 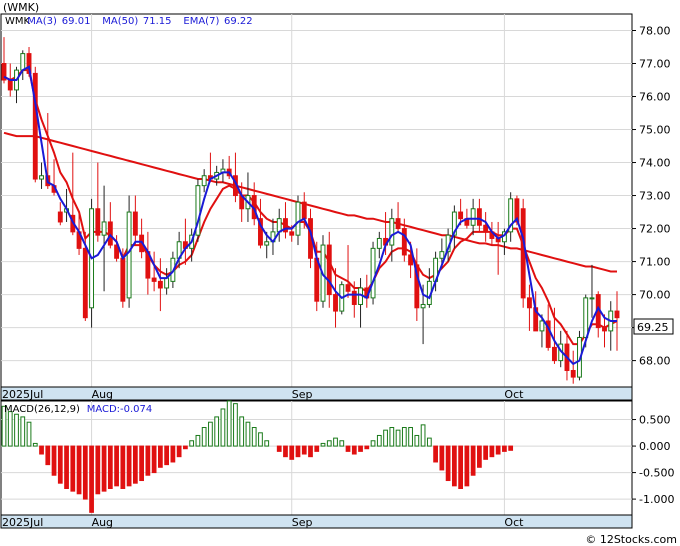 What do you see at coordinates (238, 21) in the screenshot?
I see `price-legend-item: 69.22` at bounding box center [238, 21].